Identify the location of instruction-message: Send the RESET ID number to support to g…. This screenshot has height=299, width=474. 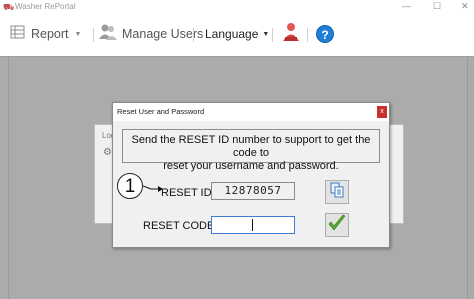
(251, 150).